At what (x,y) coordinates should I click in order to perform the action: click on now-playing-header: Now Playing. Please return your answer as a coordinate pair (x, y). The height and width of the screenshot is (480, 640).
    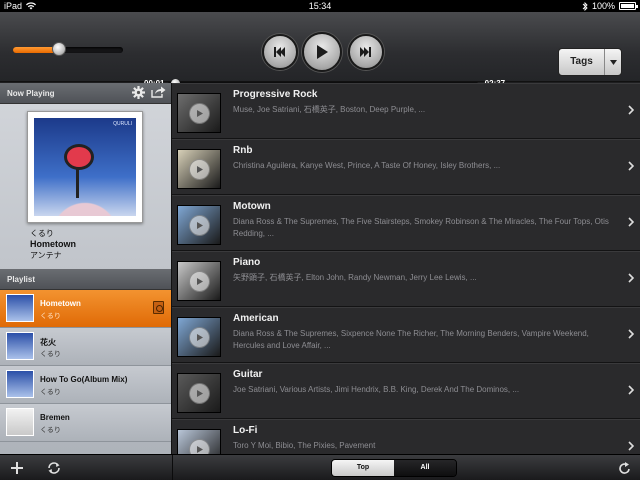
    Looking at the image, I should click on (85, 93).